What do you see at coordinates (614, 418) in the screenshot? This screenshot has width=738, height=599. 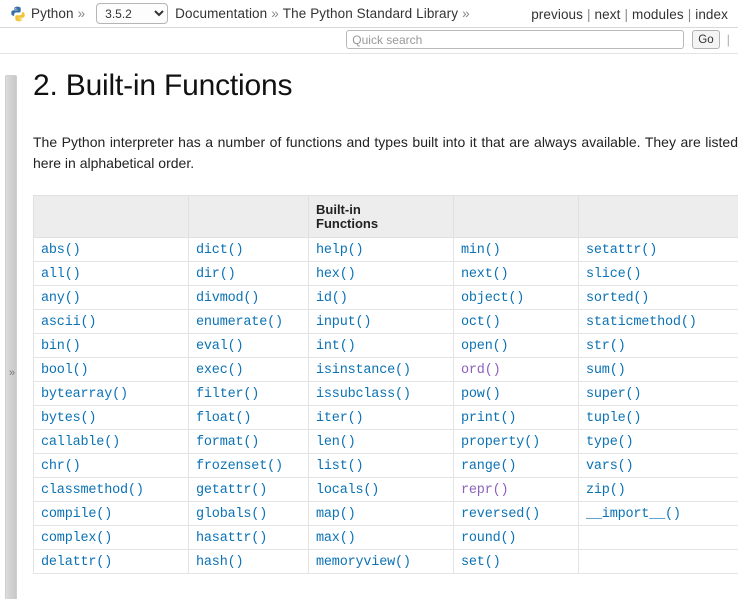 I see `function-link: tuple()` at bounding box center [614, 418].